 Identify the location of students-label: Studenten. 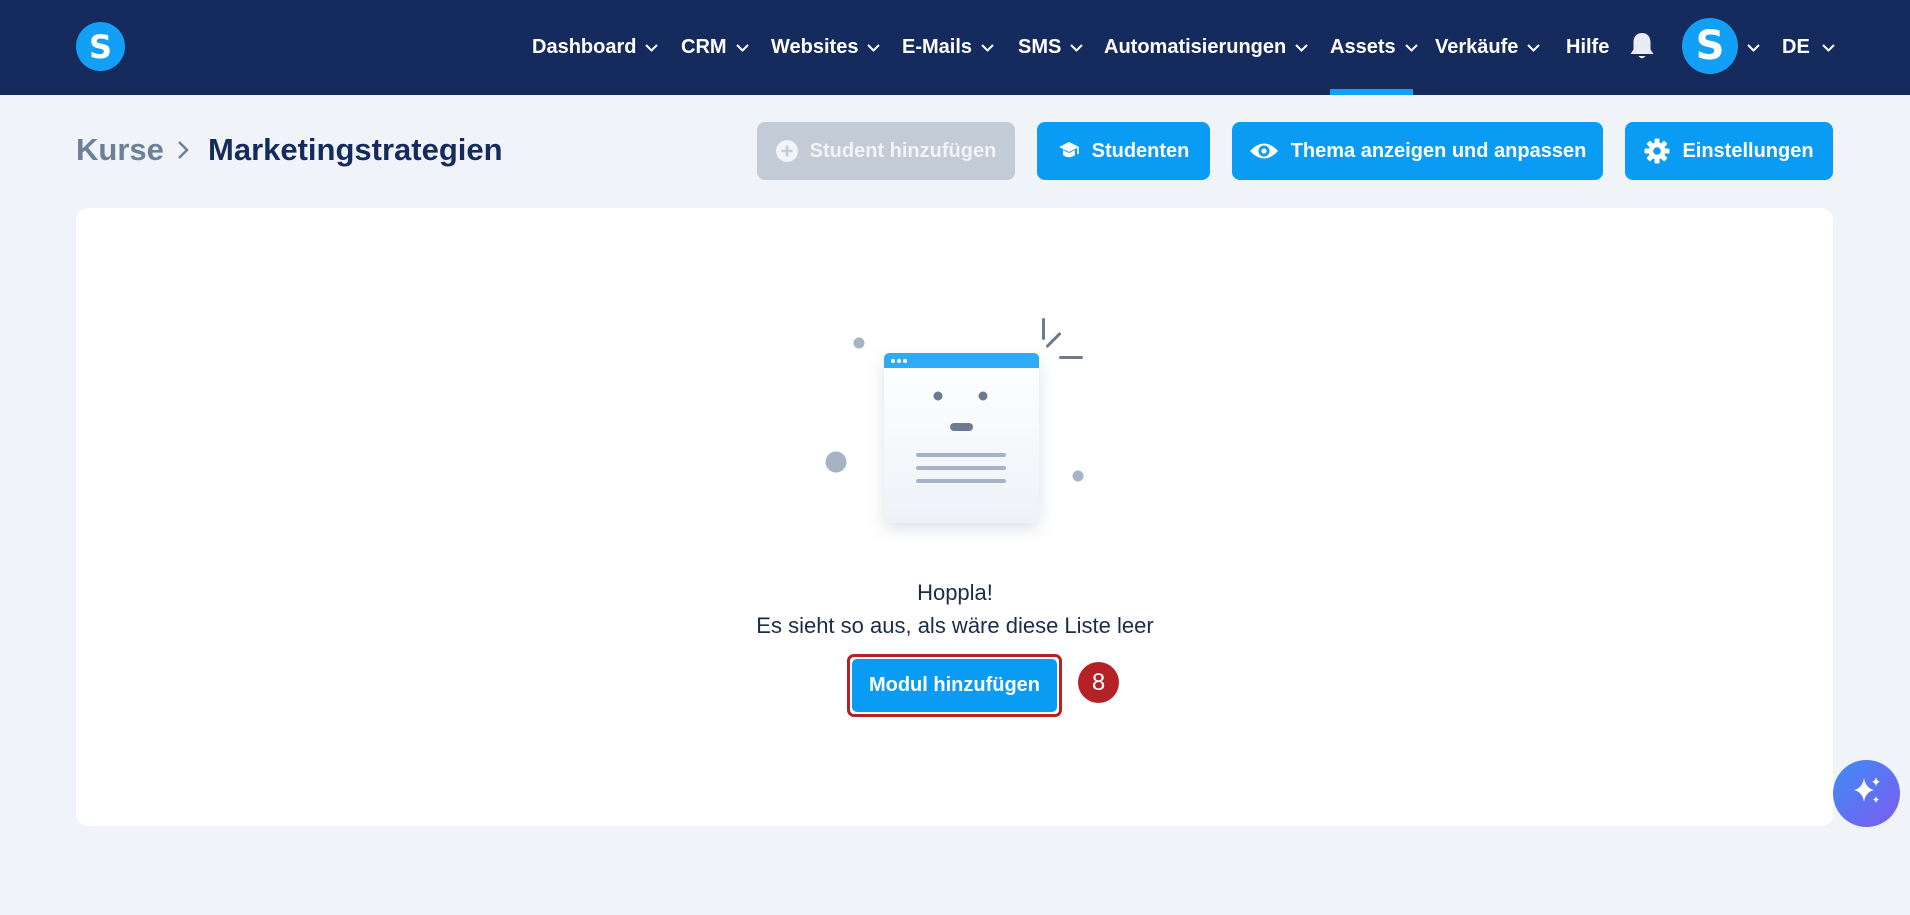
(1140, 150).